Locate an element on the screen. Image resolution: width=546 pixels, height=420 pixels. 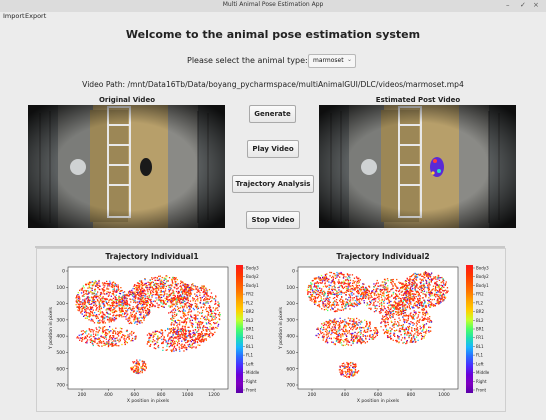
animal-type-select: marmoset ⌄ is located at coordinates (332, 61).